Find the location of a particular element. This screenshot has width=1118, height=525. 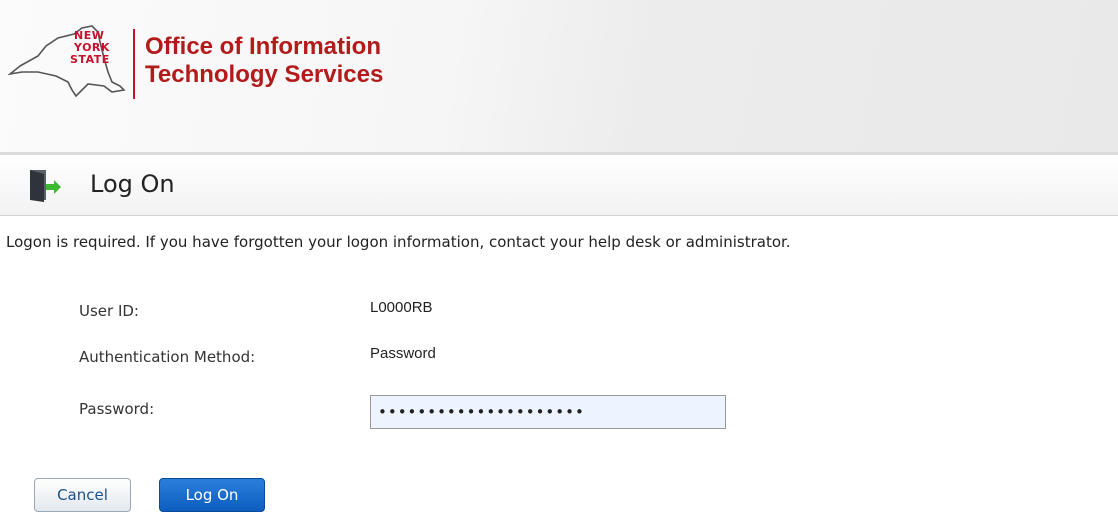

user-id-label: User ID: is located at coordinates (109, 311).